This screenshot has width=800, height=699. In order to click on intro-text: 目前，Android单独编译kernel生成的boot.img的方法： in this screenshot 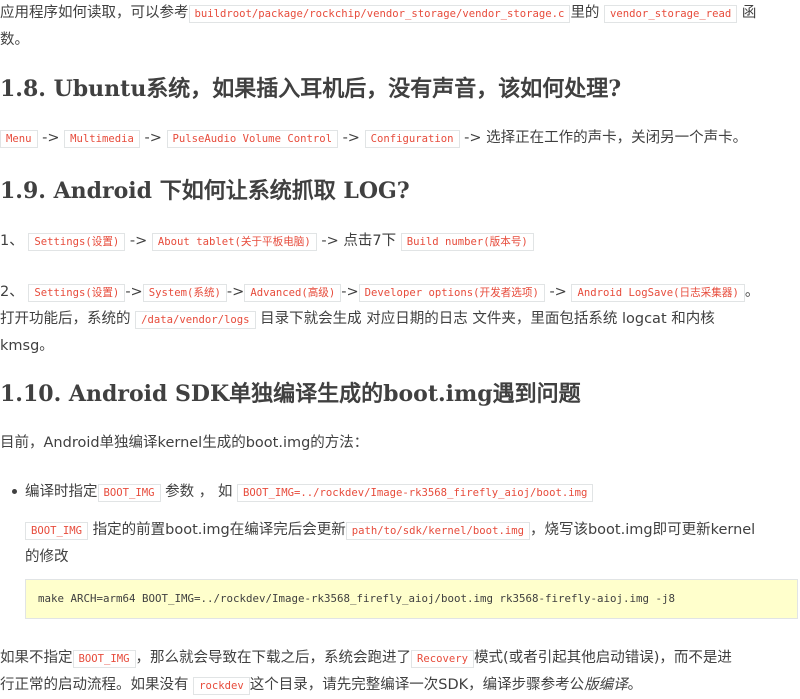, I will do `click(184, 443)`.